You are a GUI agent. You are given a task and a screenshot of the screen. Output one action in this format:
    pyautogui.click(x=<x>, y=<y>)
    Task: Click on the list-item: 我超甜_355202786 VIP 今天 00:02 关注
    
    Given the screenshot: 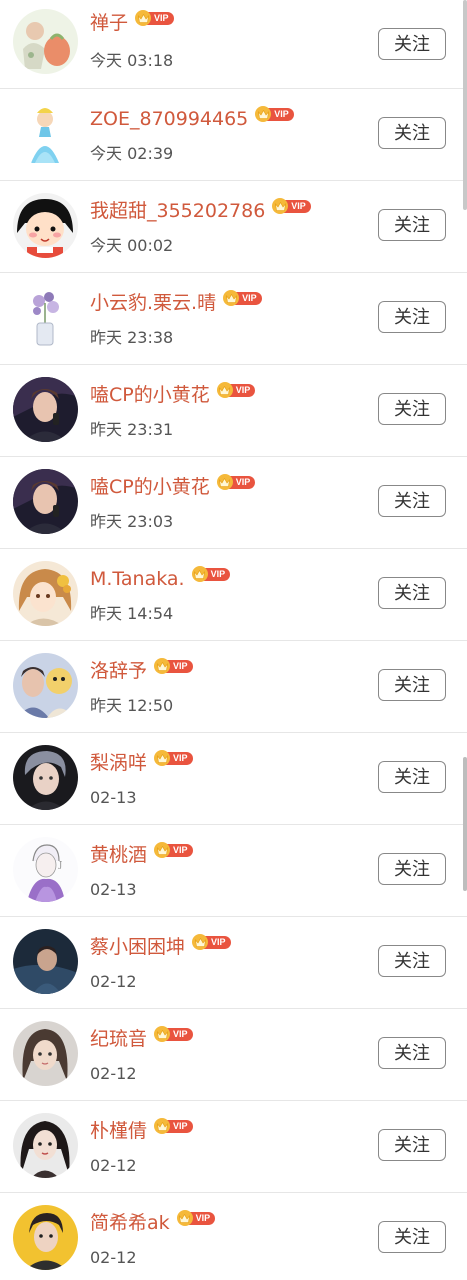 What is the action you would take?
    pyautogui.click(x=233, y=227)
    